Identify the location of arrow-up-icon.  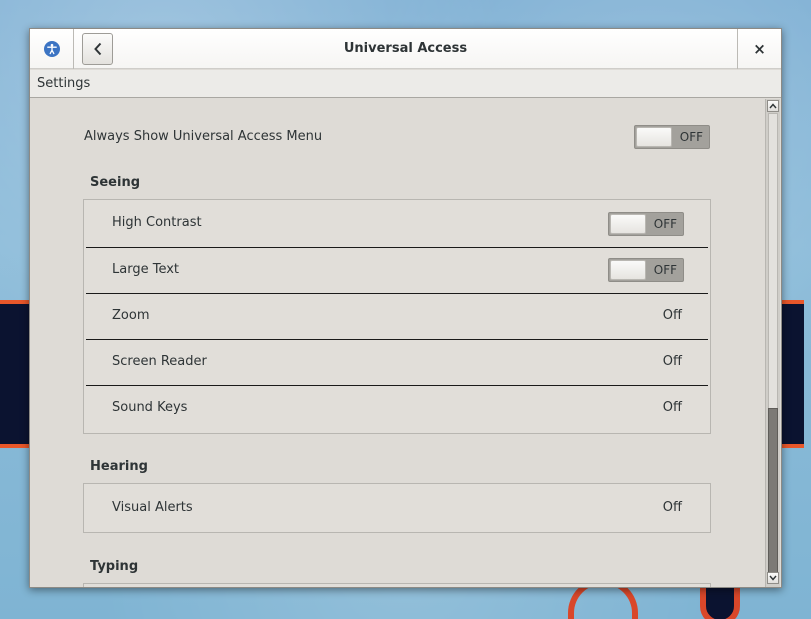
(773, 106).